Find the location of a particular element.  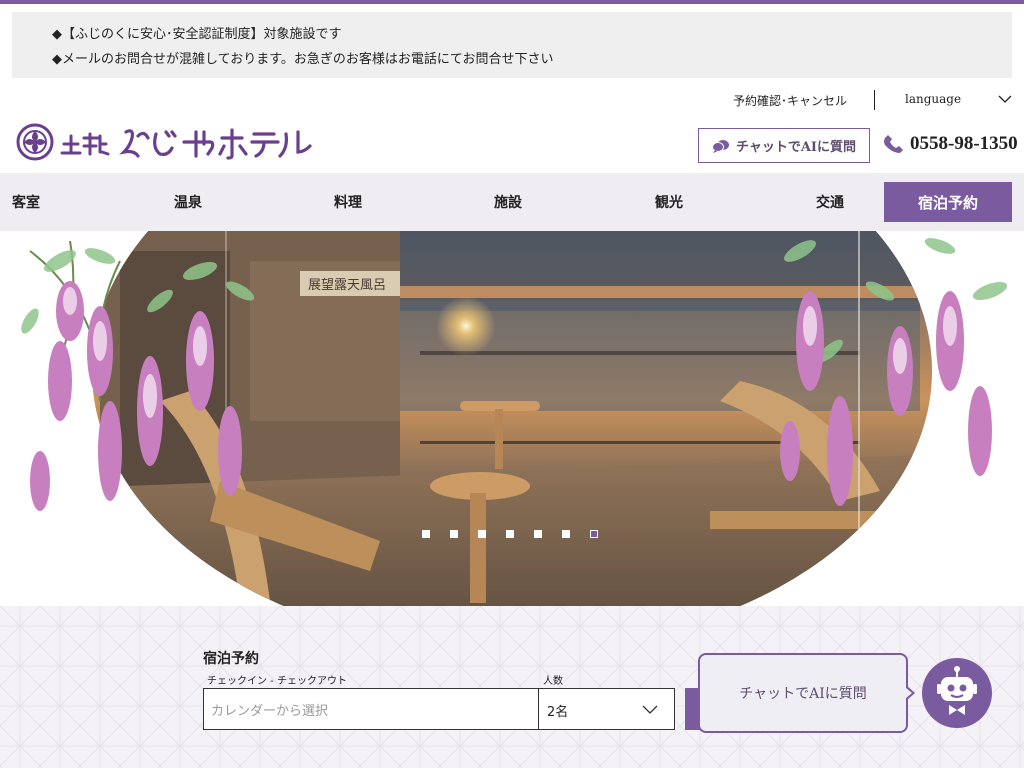

booking-title: 宿泊予約 is located at coordinates (231, 659).